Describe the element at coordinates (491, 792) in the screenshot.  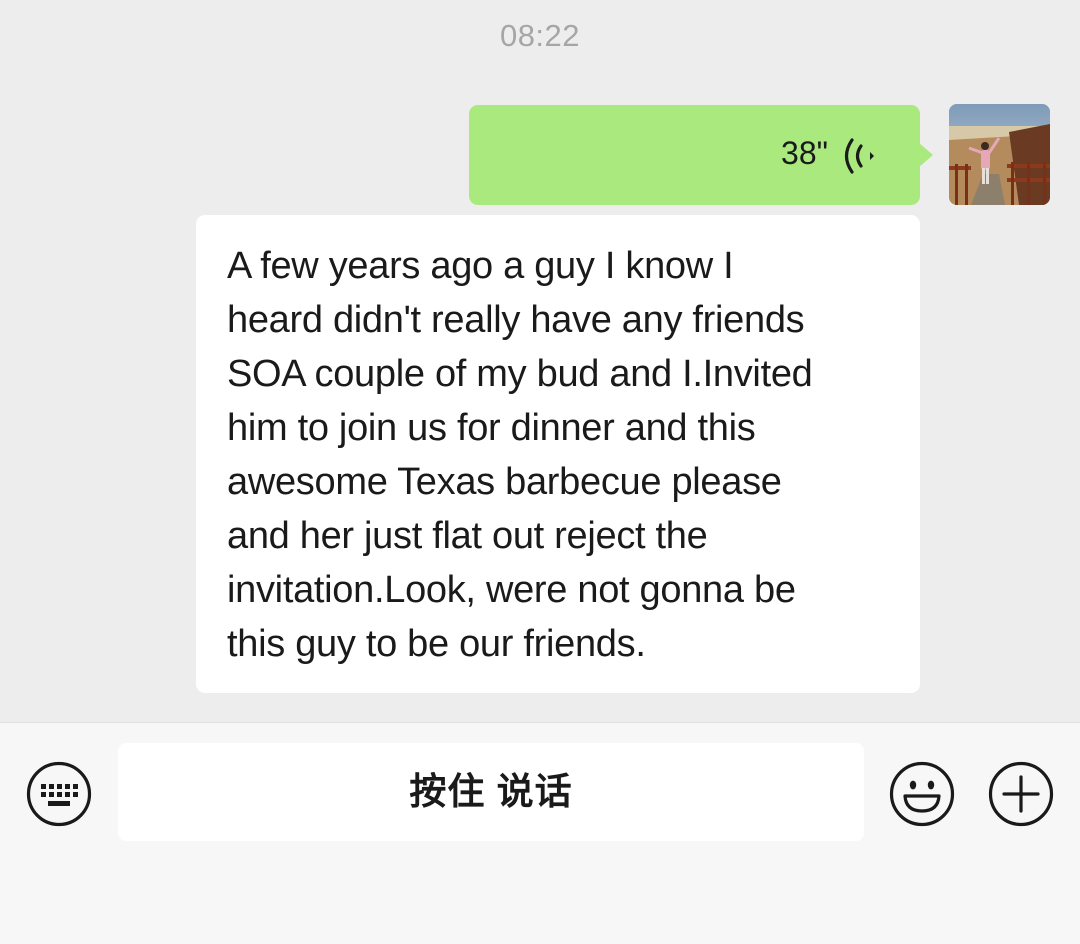
I see `hold-to-talk-button: 按住 说话` at that location.